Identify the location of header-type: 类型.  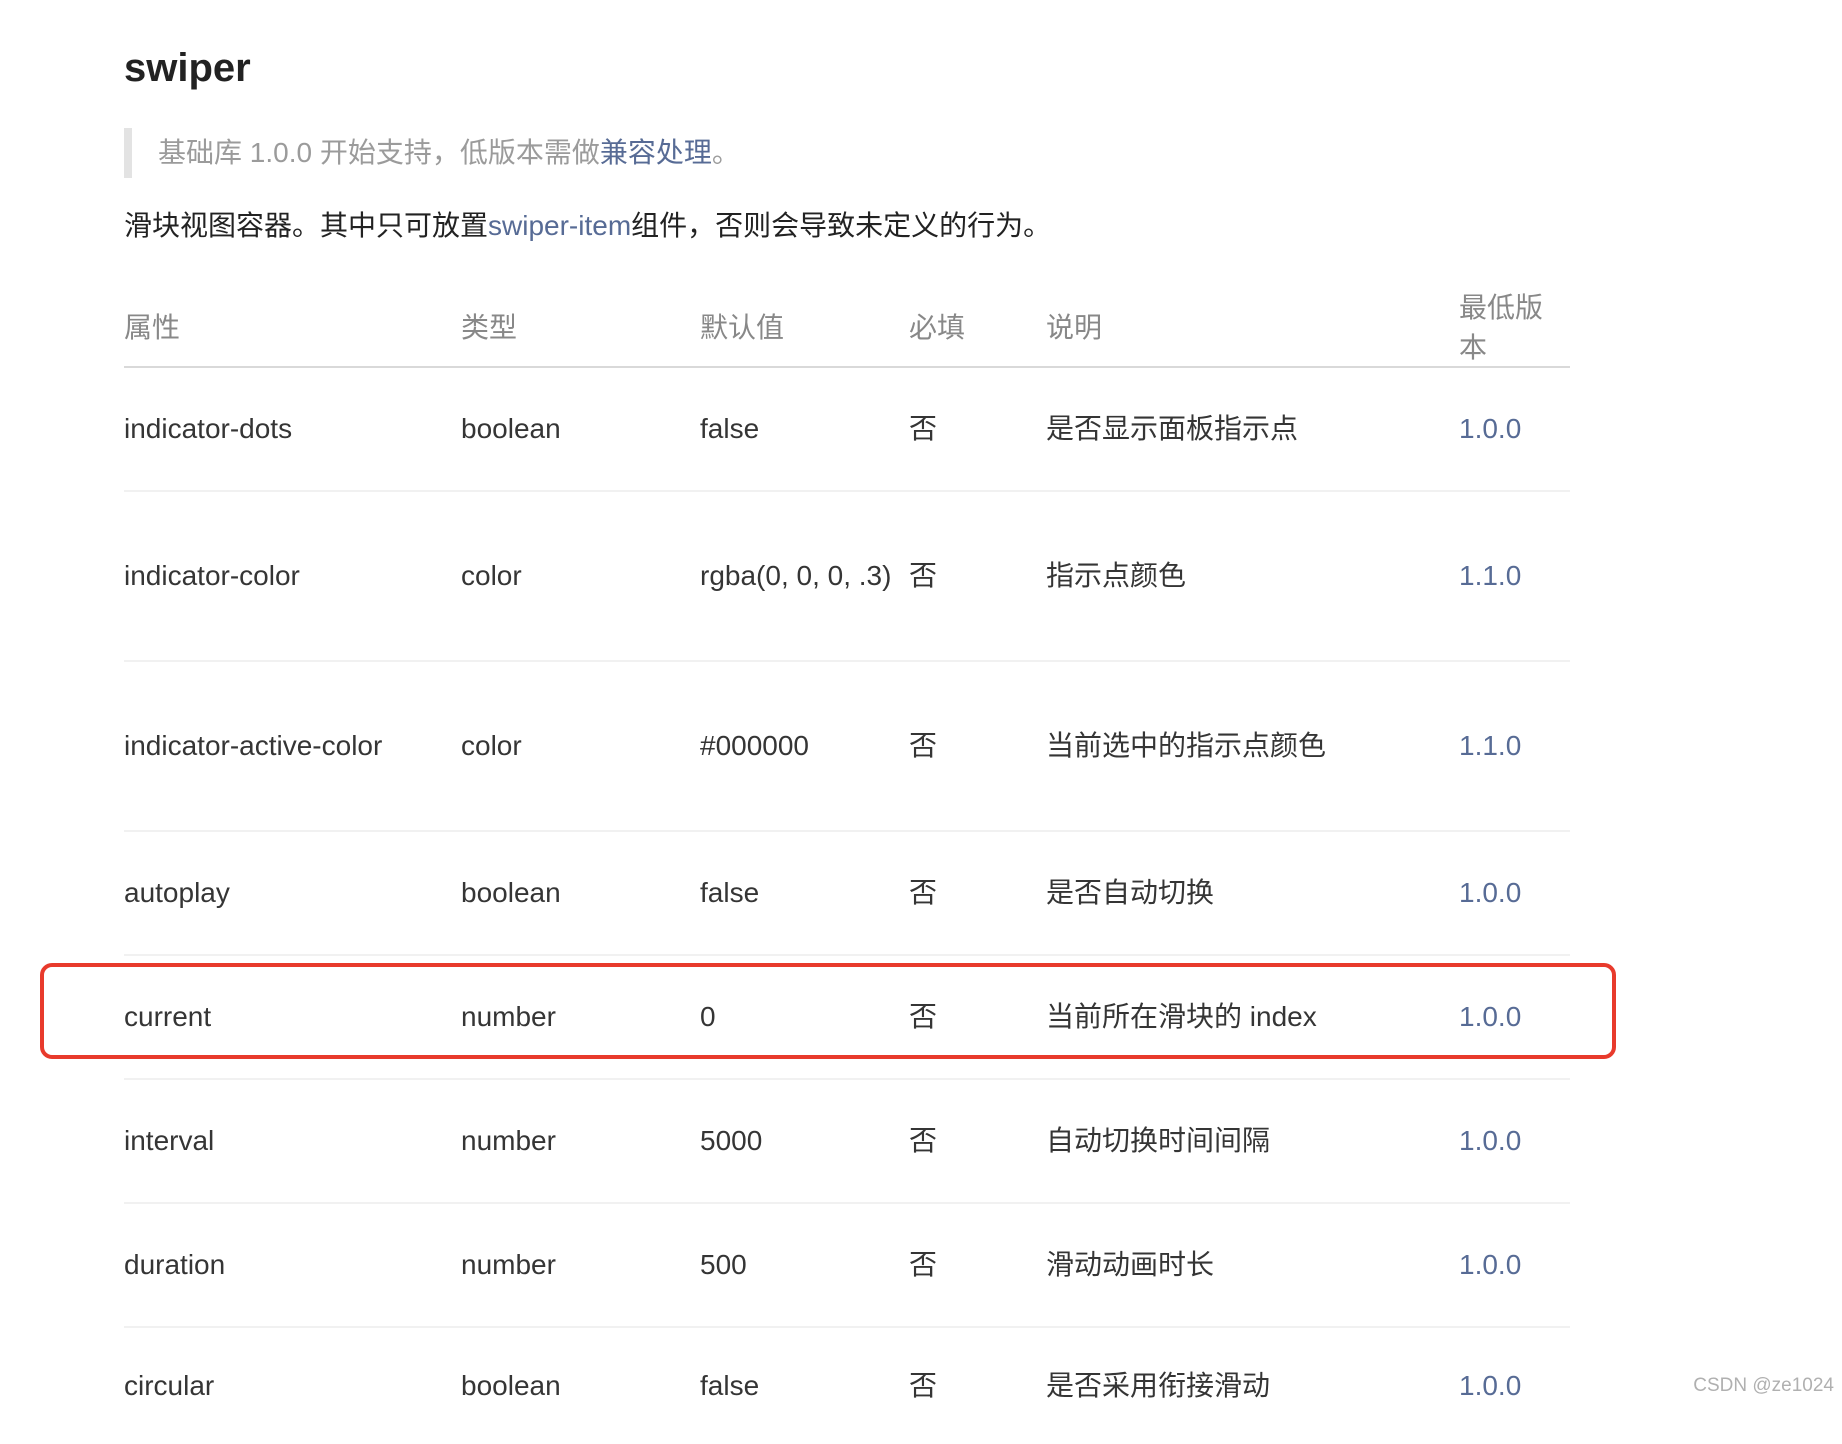
(580, 327).